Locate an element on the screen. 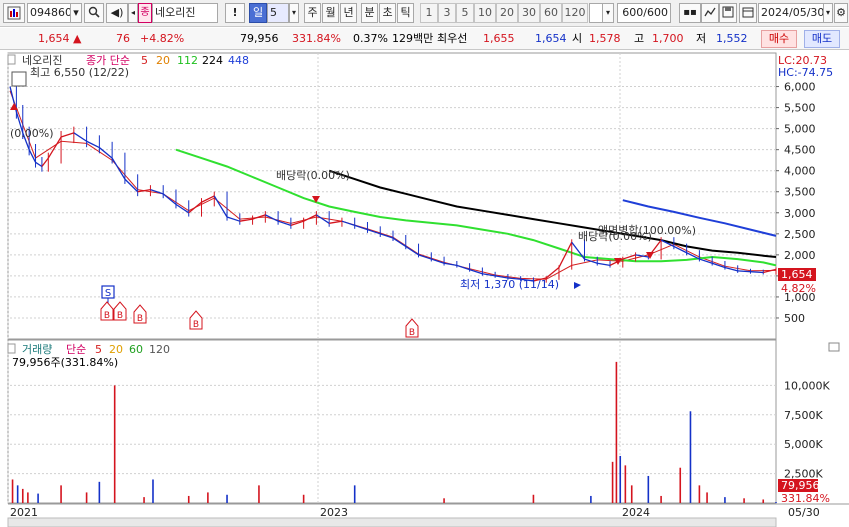 The image size is (849, 527). interval-custom-input is located at coordinates (596, 13).